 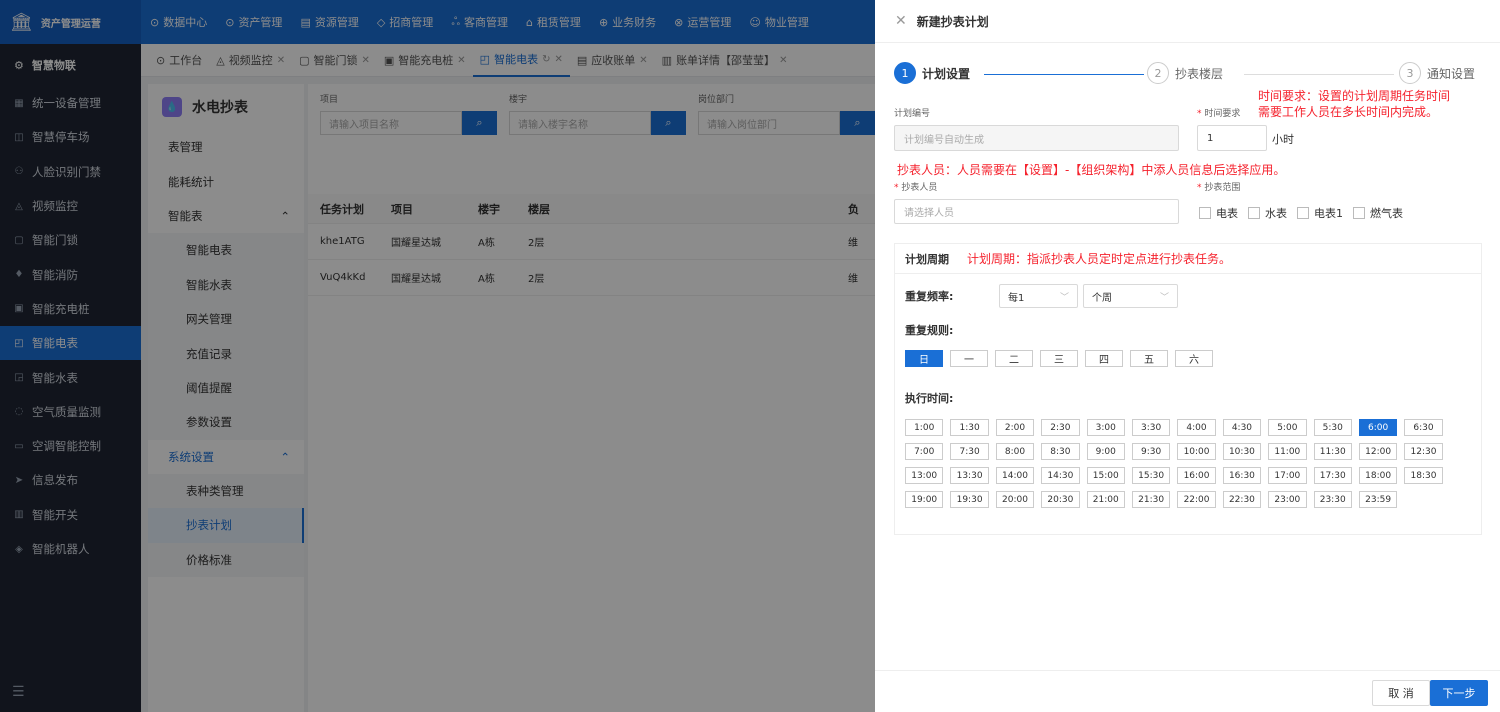 What do you see at coordinates (924, 451) in the screenshot?
I see `time-button: 7:00` at bounding box center [924, 451].